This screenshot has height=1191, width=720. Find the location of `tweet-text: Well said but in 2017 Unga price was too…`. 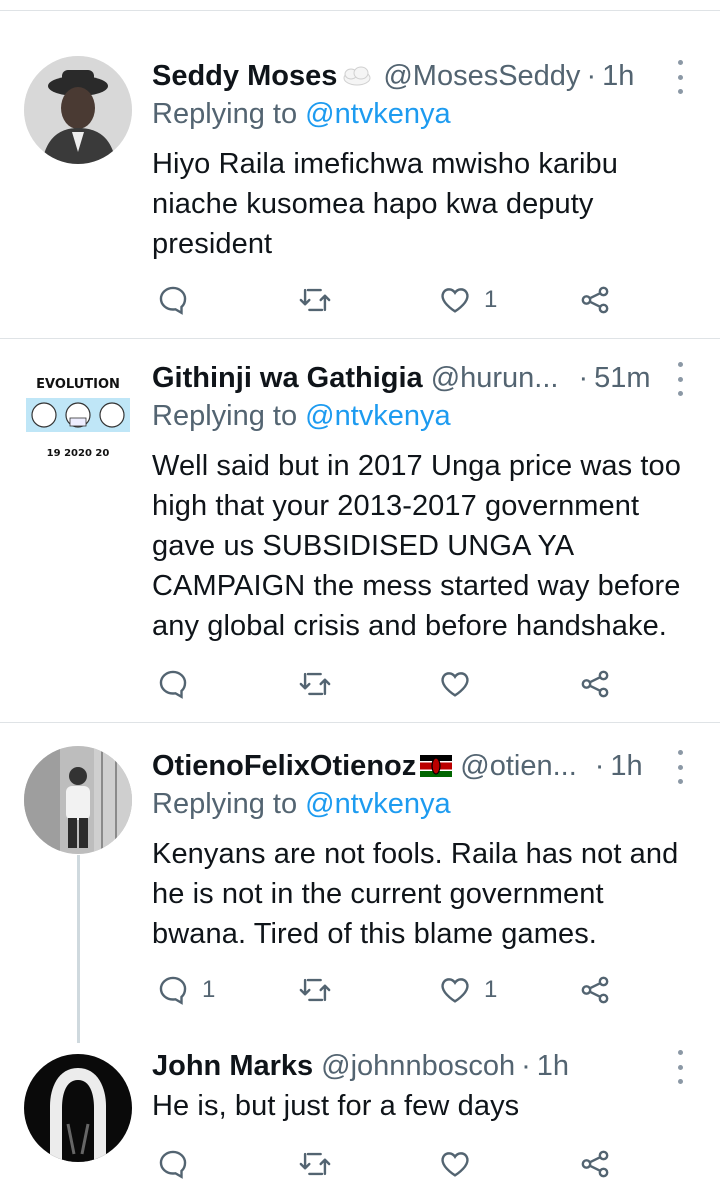

tweet-text: Well said but in 2017 Unga price was too… is located at coordinates (416, 546).